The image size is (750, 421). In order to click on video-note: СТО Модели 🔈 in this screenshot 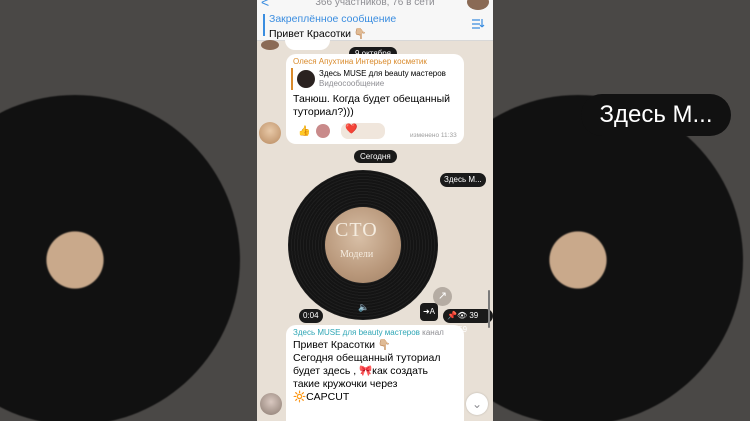, I will do `click(363, 245)`.